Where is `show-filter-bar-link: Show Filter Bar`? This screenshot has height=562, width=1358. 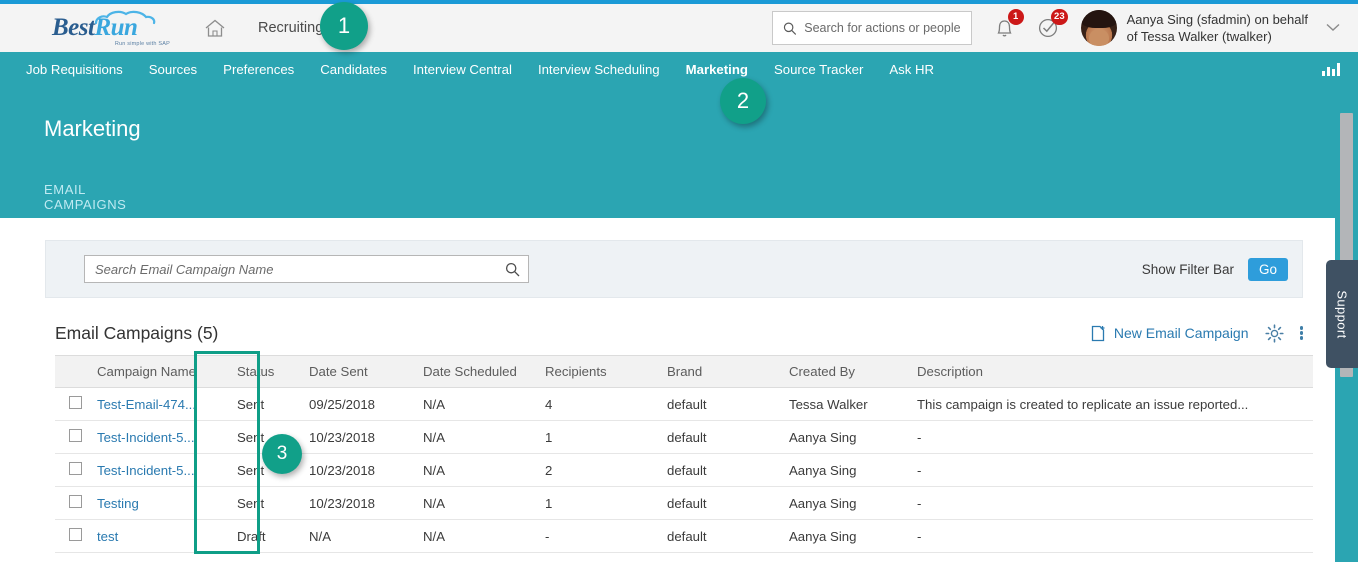 show-filter-bar-link: Show Filter Bar is located at coordinates (1188, 269).